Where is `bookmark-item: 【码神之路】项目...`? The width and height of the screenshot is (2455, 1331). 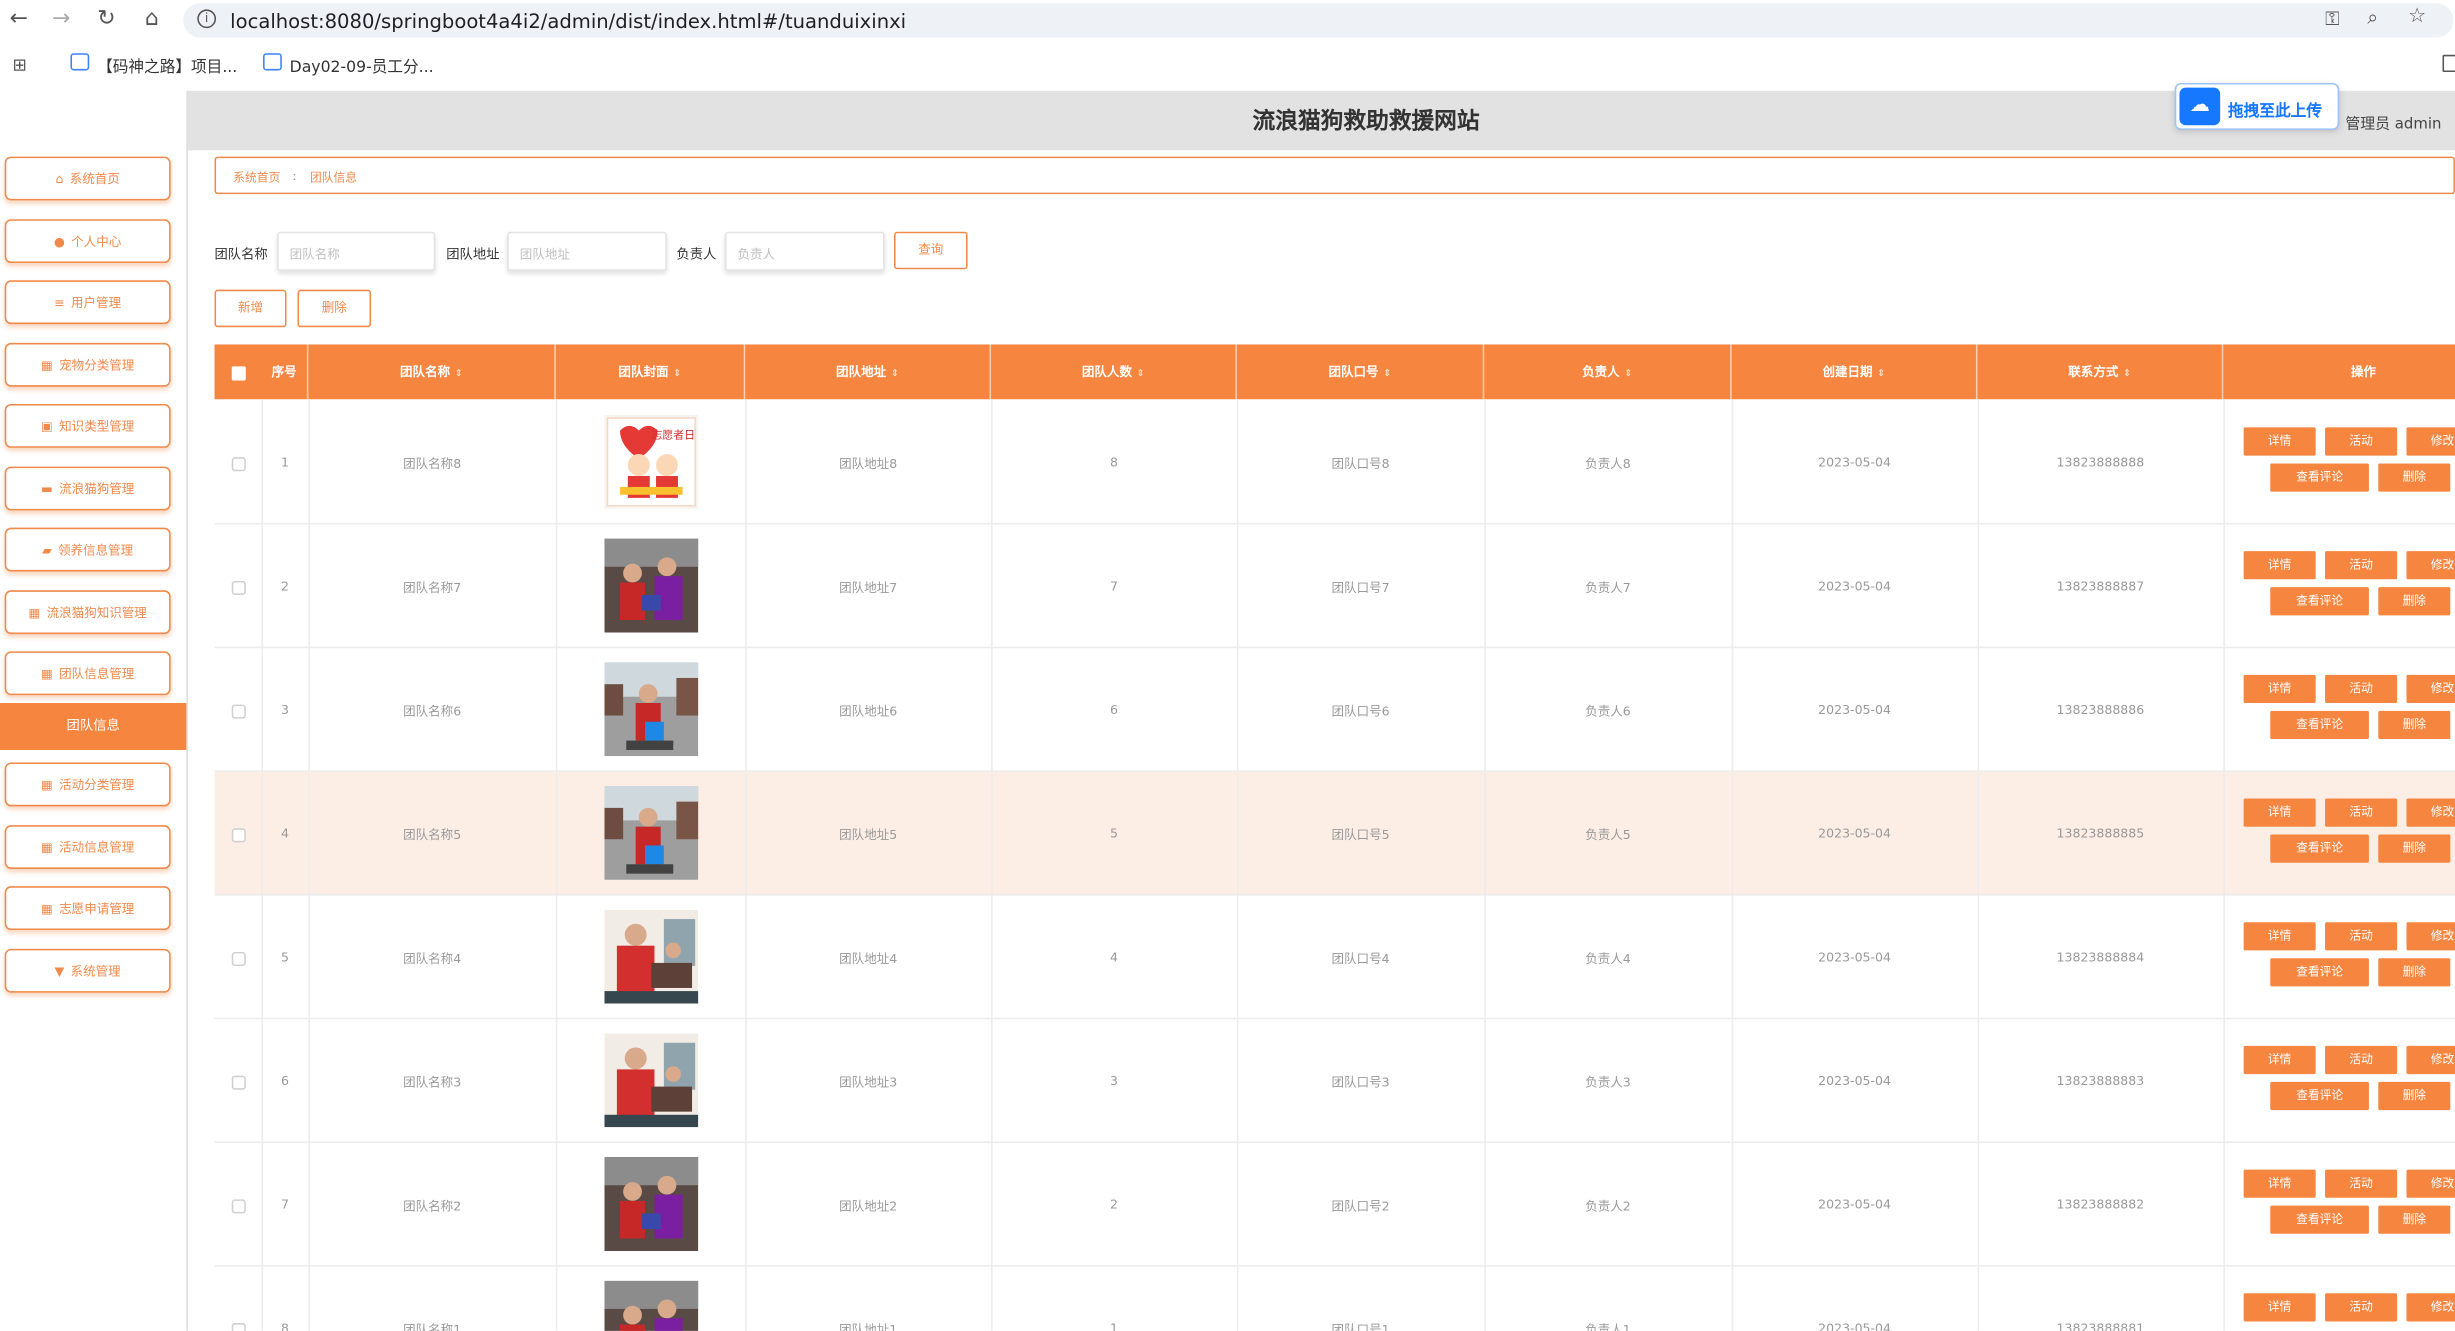
bookmark-item: 【码神之路】项目... is located at coordinates (167, 64).